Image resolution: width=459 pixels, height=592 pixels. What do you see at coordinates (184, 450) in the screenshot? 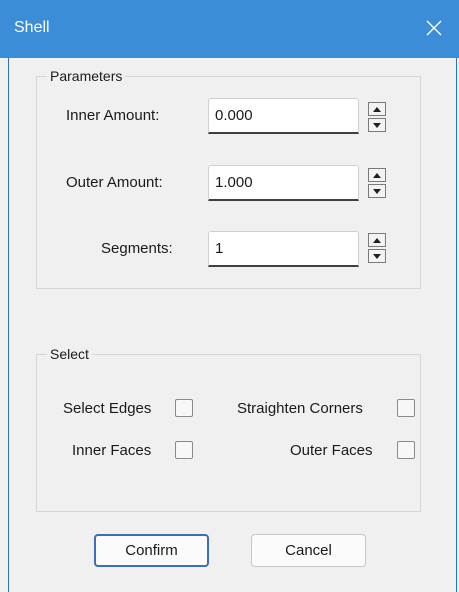
I see `inner-faces-checkbox` at bounding box center [184, 450].